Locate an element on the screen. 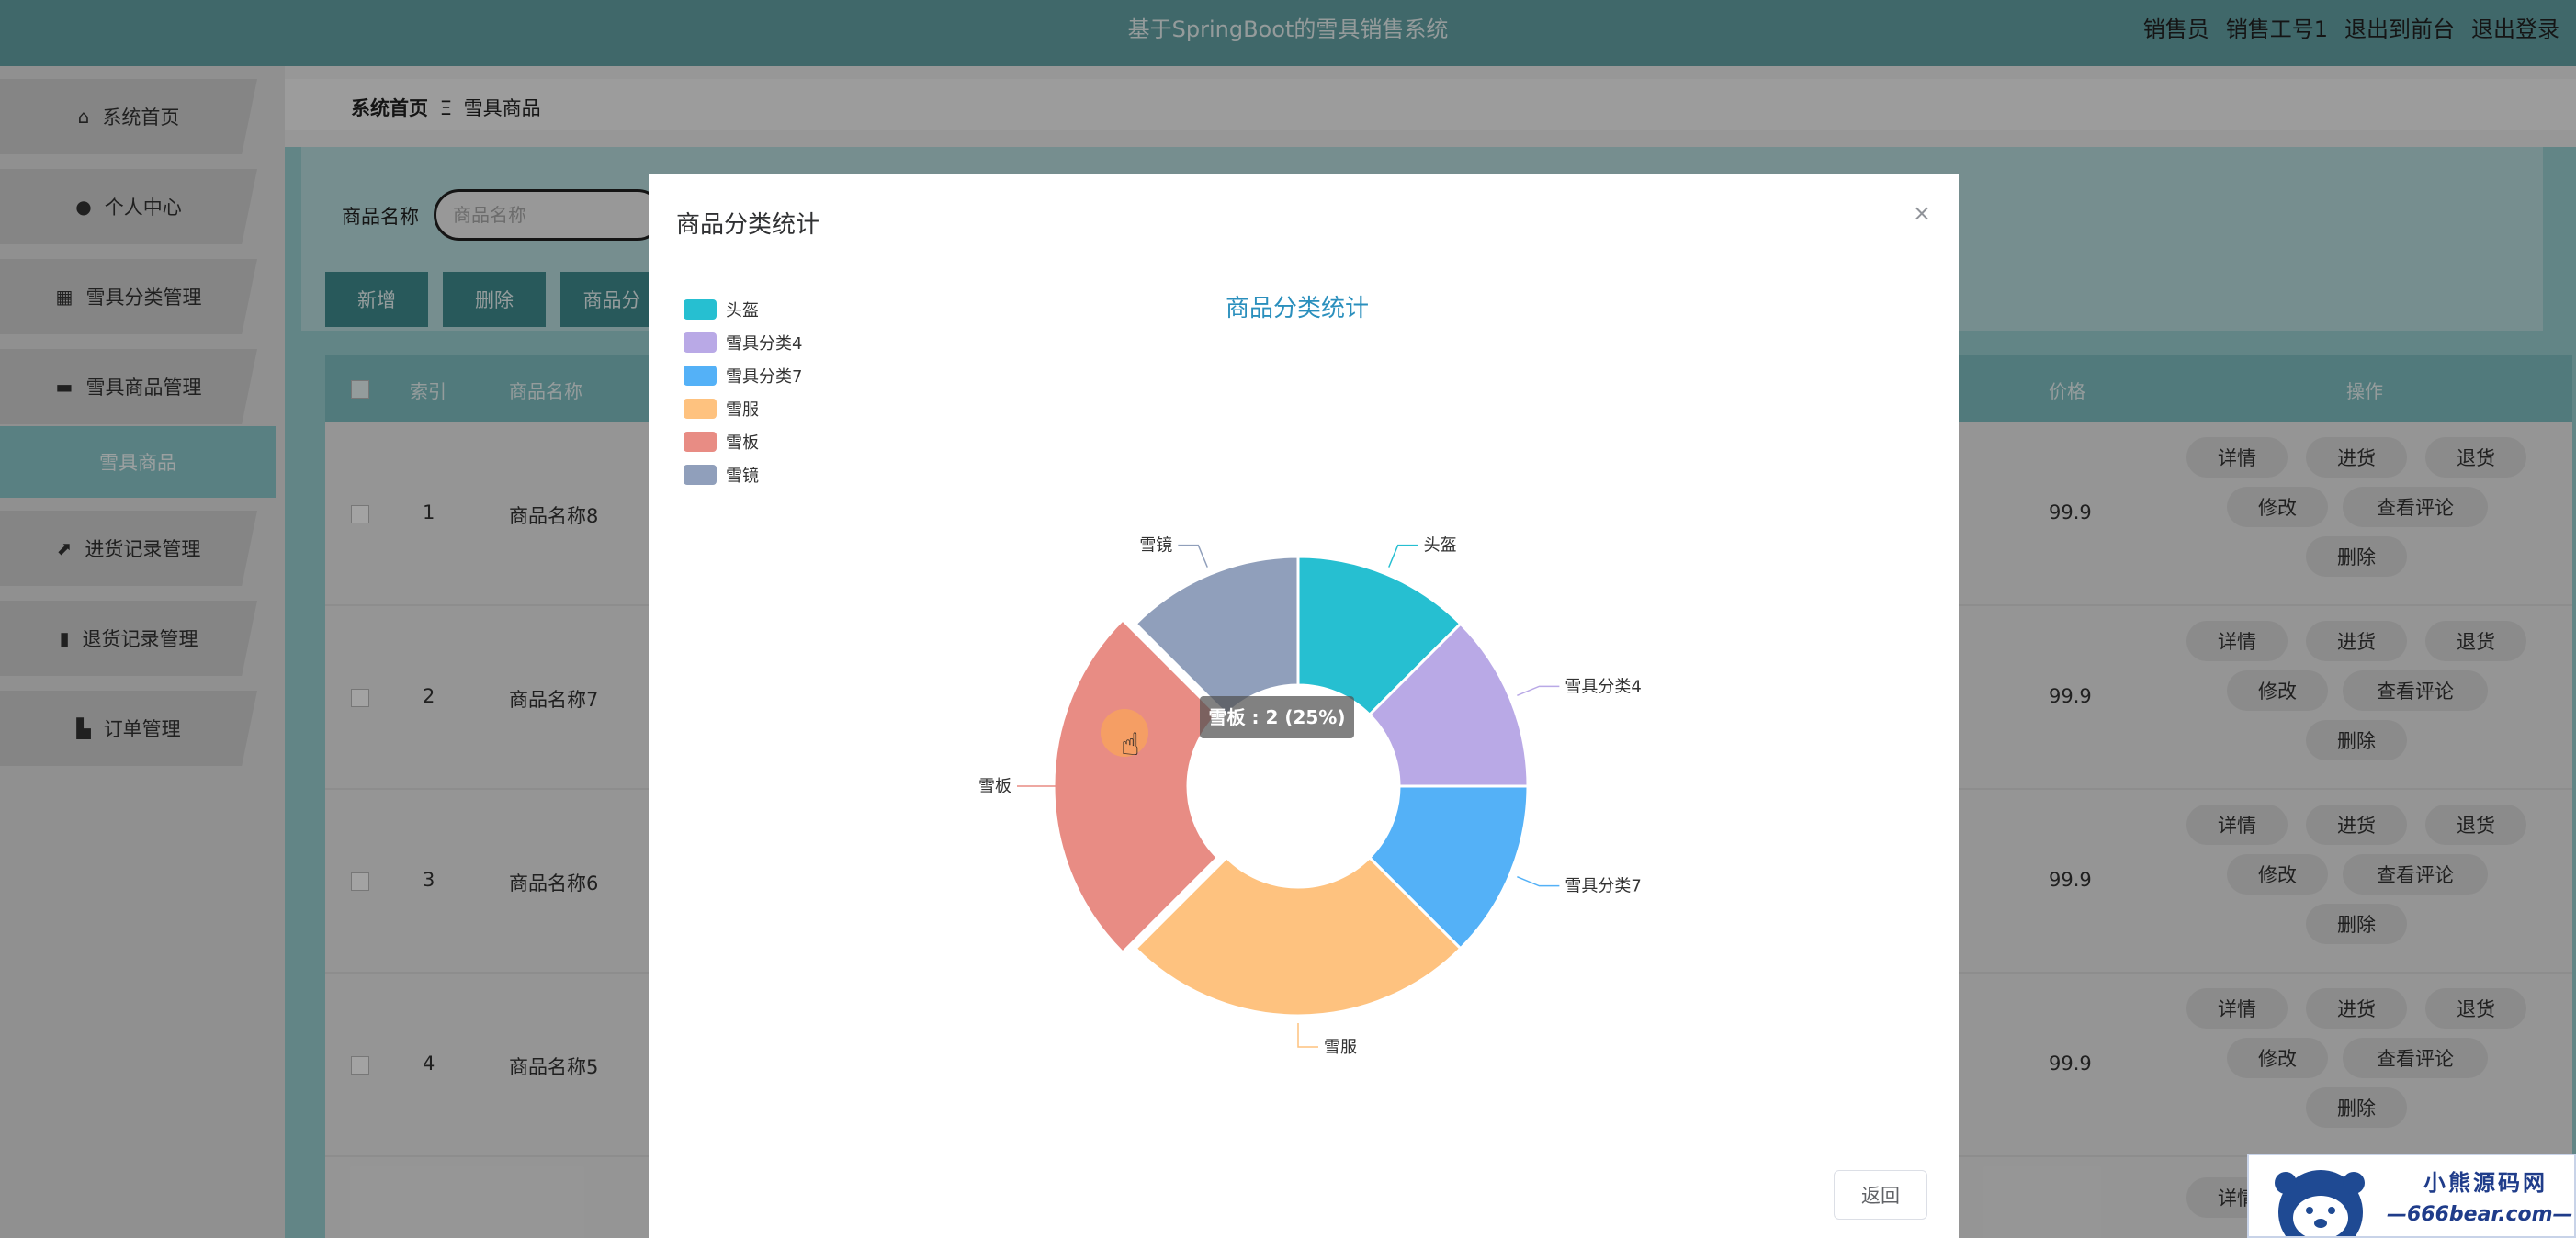 This screenshot has width=2576, height=1238. legend-label: 雪板 is located at coordinates (742, 443).